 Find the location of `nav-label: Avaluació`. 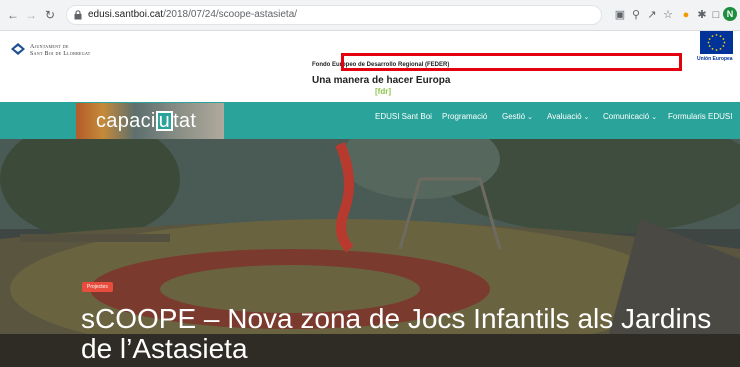

nav-label: Avaluació is located at coordinates (564, 116).